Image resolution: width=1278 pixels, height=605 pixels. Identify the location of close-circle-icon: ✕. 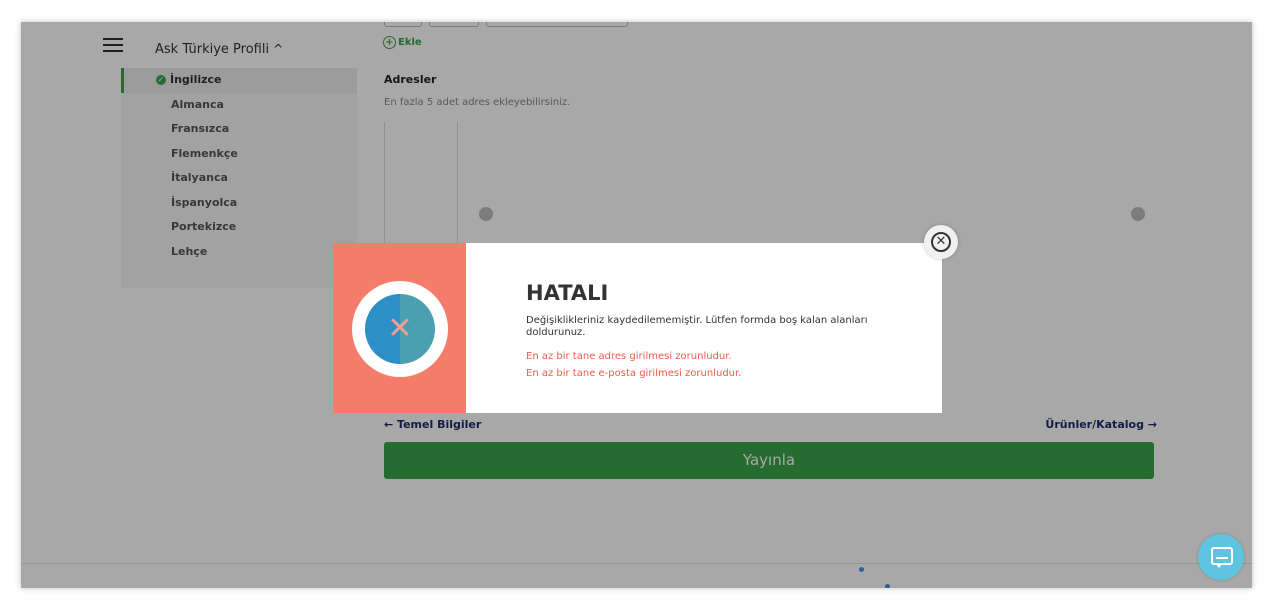
(941, 242).